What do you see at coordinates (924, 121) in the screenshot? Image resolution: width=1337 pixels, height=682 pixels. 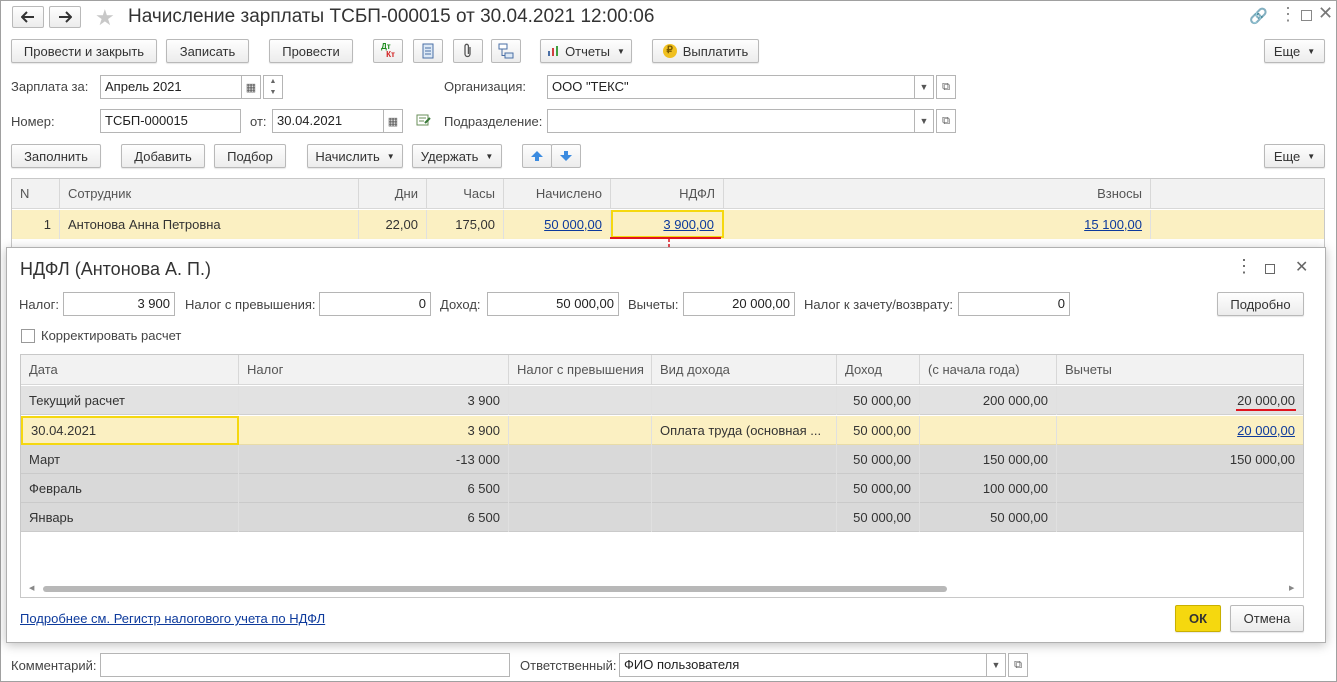 I see `department-dropdown: ▼` at bounding box center [924, 121].